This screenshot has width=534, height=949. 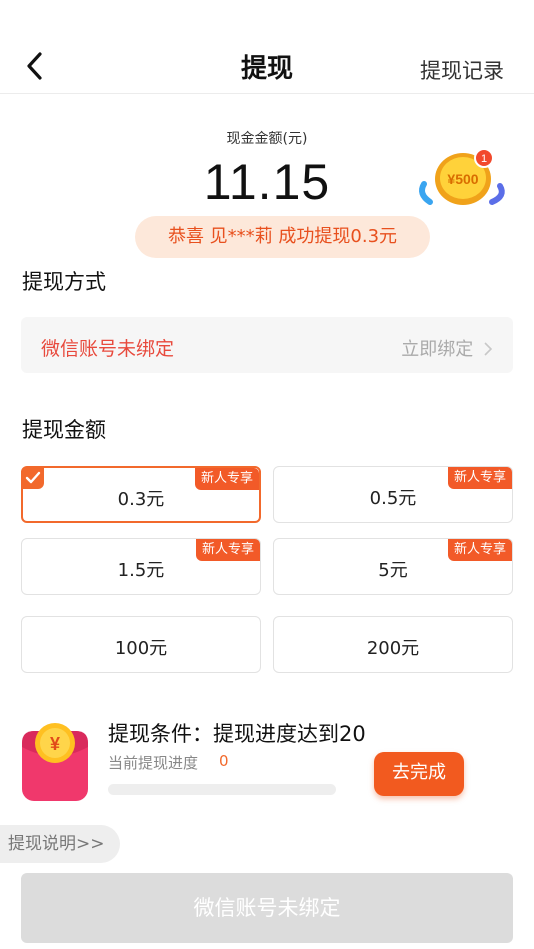 What do you see at coordinates (462, 70) in the screenshot?
I see `withdraw-history-link: 提现记录` at bounding box center [462, 70].